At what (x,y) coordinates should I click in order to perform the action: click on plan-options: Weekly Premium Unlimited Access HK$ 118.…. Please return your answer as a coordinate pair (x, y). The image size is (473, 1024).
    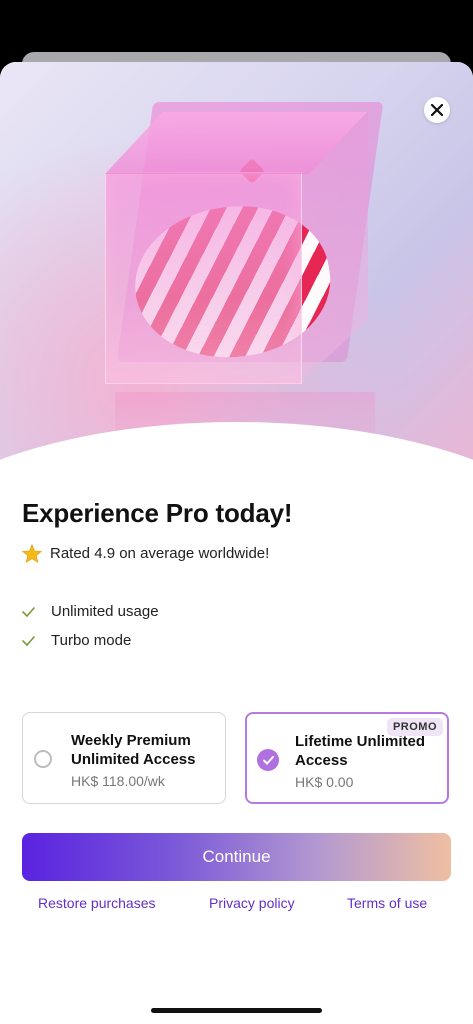
    Looking at the image, I should click on (236, 759).